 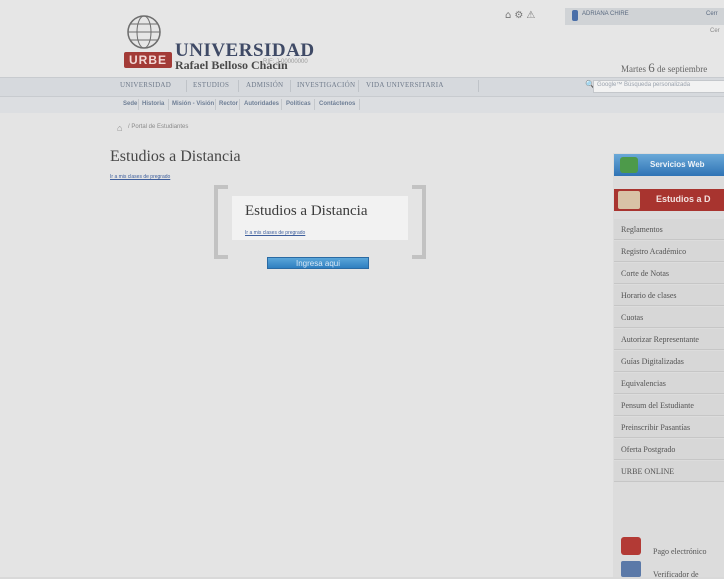 I want to click on user-icon, so click(x=575, y=15).